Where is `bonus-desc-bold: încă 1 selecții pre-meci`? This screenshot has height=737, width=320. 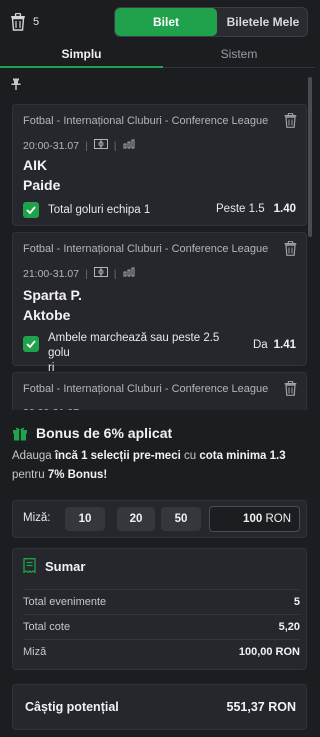 bonus-desc-bold: încă 1 selecții pre-meci is located at coordinates (117, 456).